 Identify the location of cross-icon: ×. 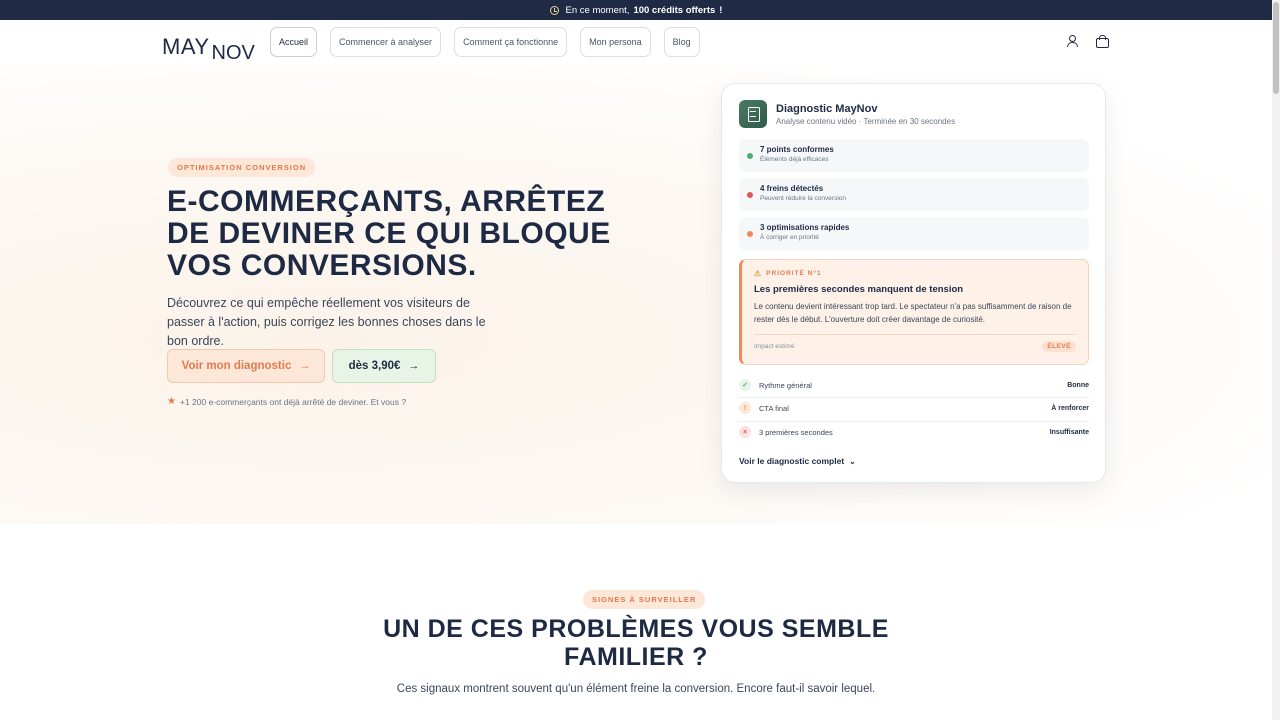
(745, 432).